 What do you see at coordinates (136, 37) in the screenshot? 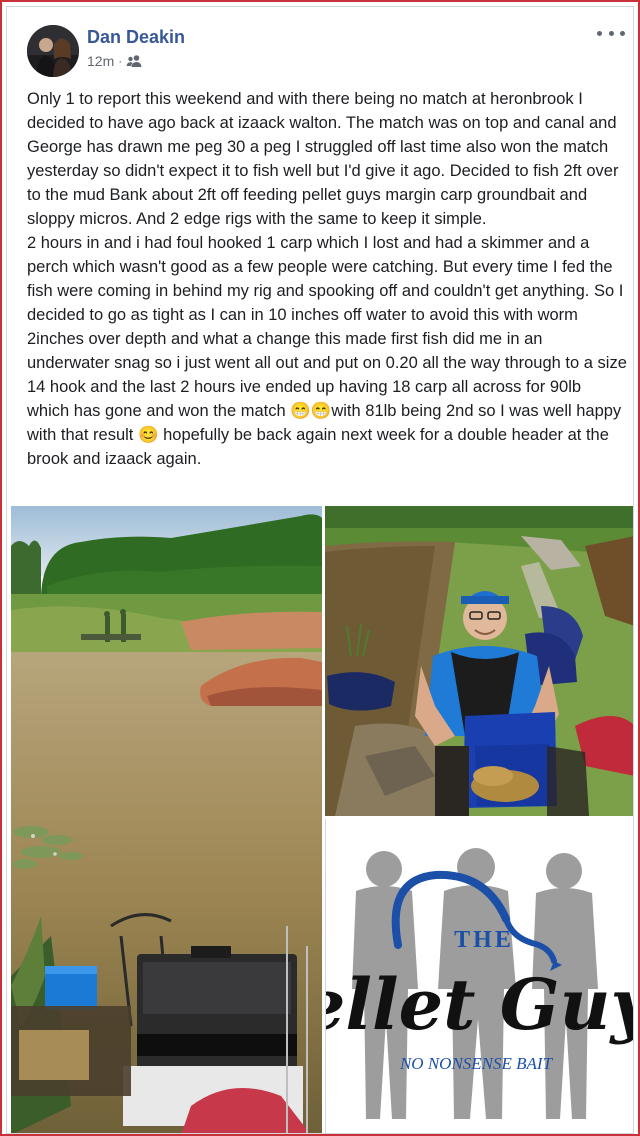
I see `author-name: Dan Deakin` at bounding box center [136, 37].